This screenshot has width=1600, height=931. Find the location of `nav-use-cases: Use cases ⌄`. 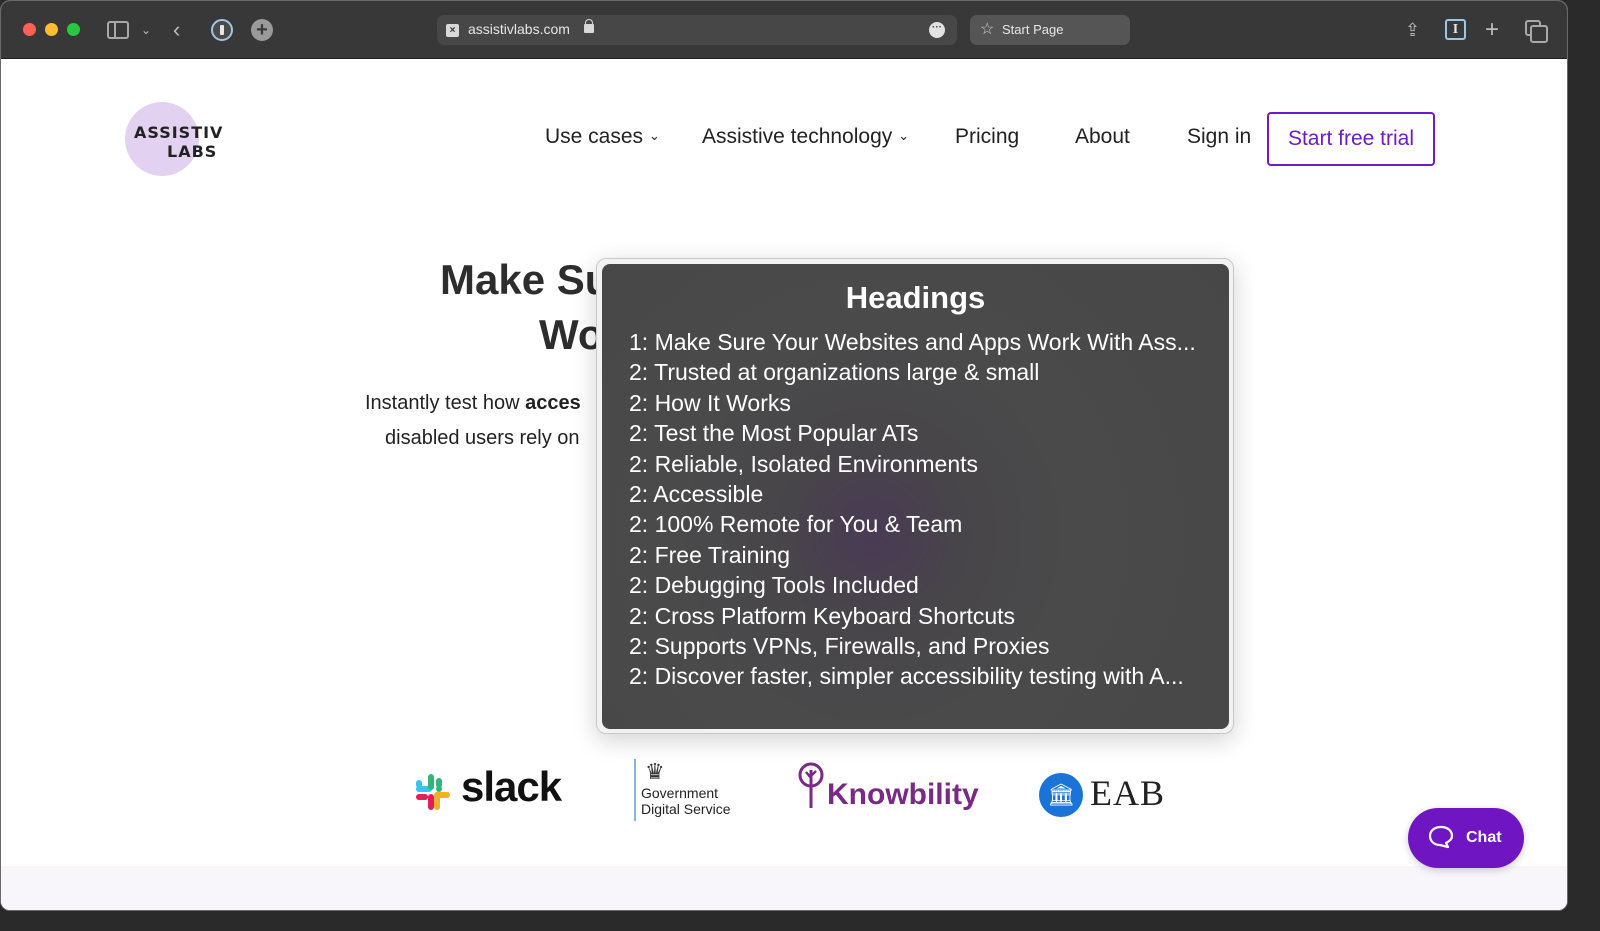

nav-use-cases: Use cases ⌄ is located at coordinates (602, 137).